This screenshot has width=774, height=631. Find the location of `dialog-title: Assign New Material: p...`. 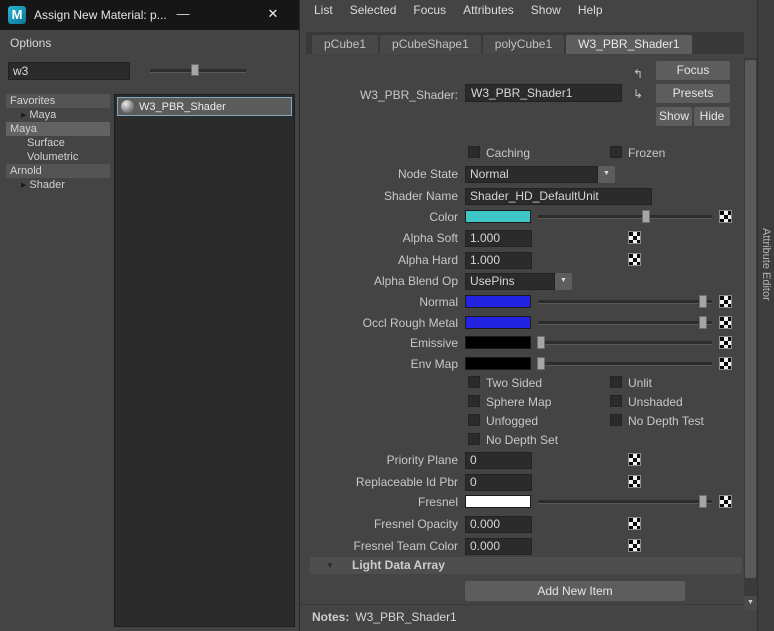

dialog-title: Assign New Material: p... is located at coordinates (100, 15).